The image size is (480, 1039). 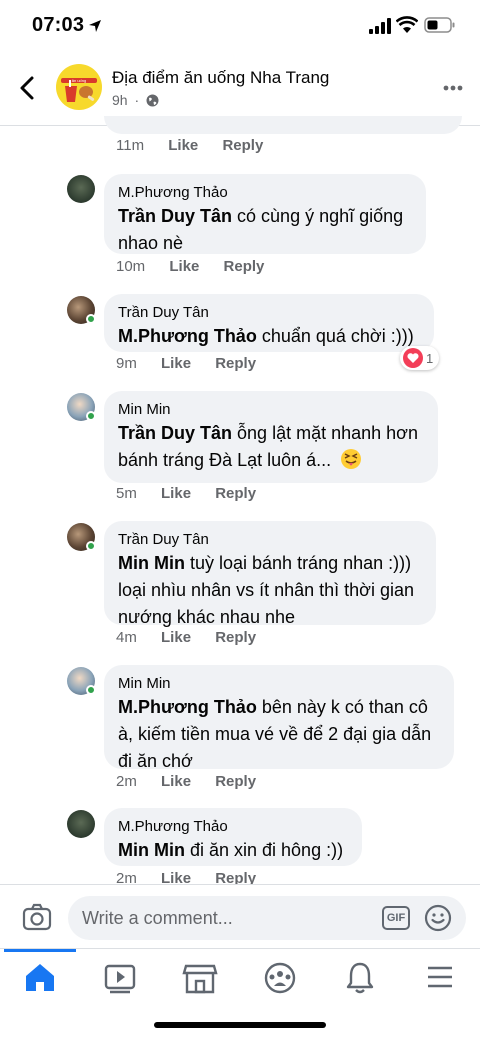 I want to click on squinting-tongue-emoji-icon, so click(x=351, y=459).